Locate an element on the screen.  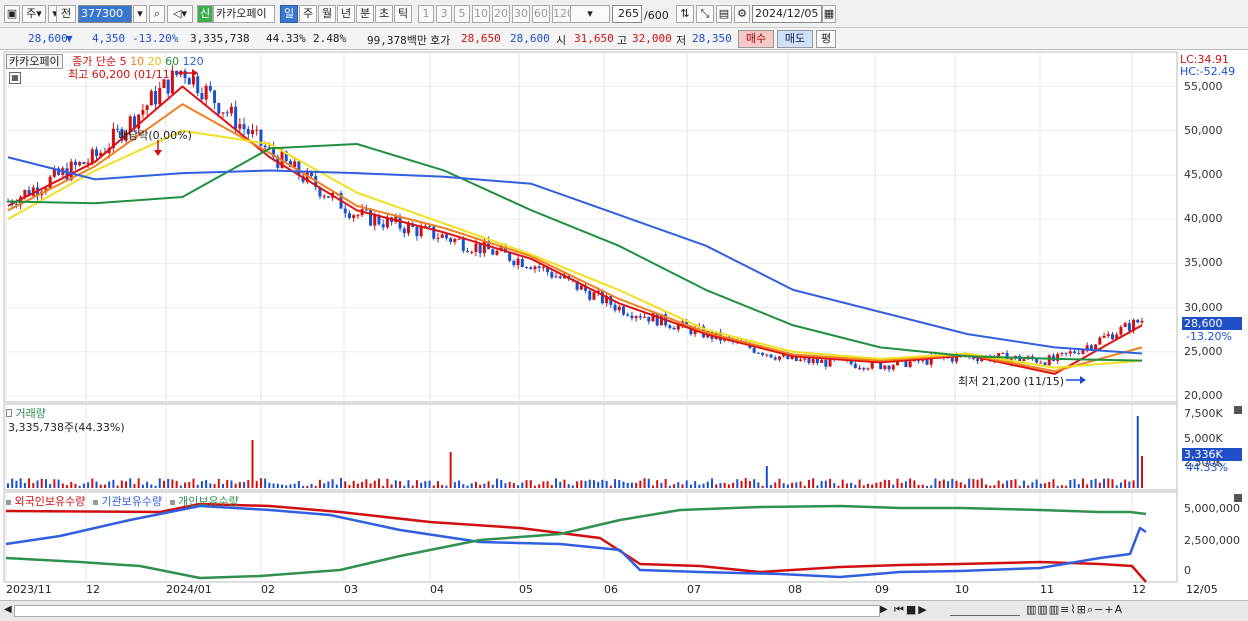
volume-panel-close-icon is located at coordinates (1238, 410).